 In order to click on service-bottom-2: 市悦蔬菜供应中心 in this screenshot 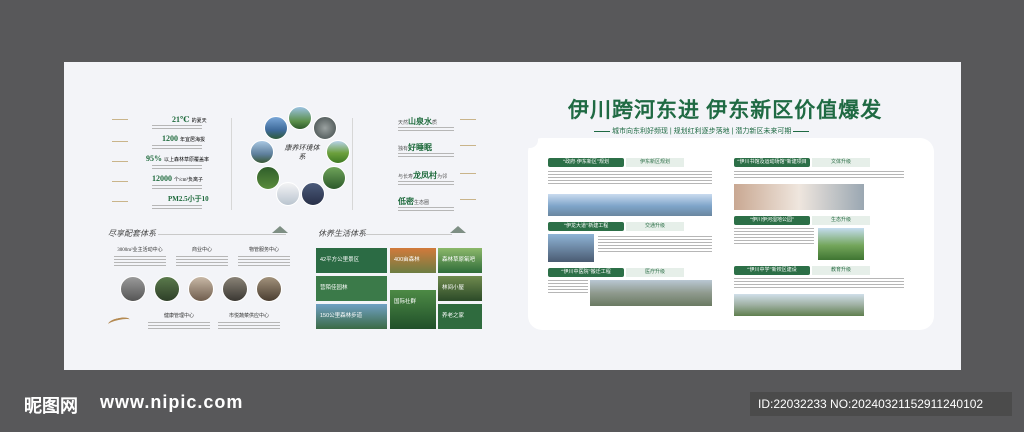, I will do `click(249, 320)`.